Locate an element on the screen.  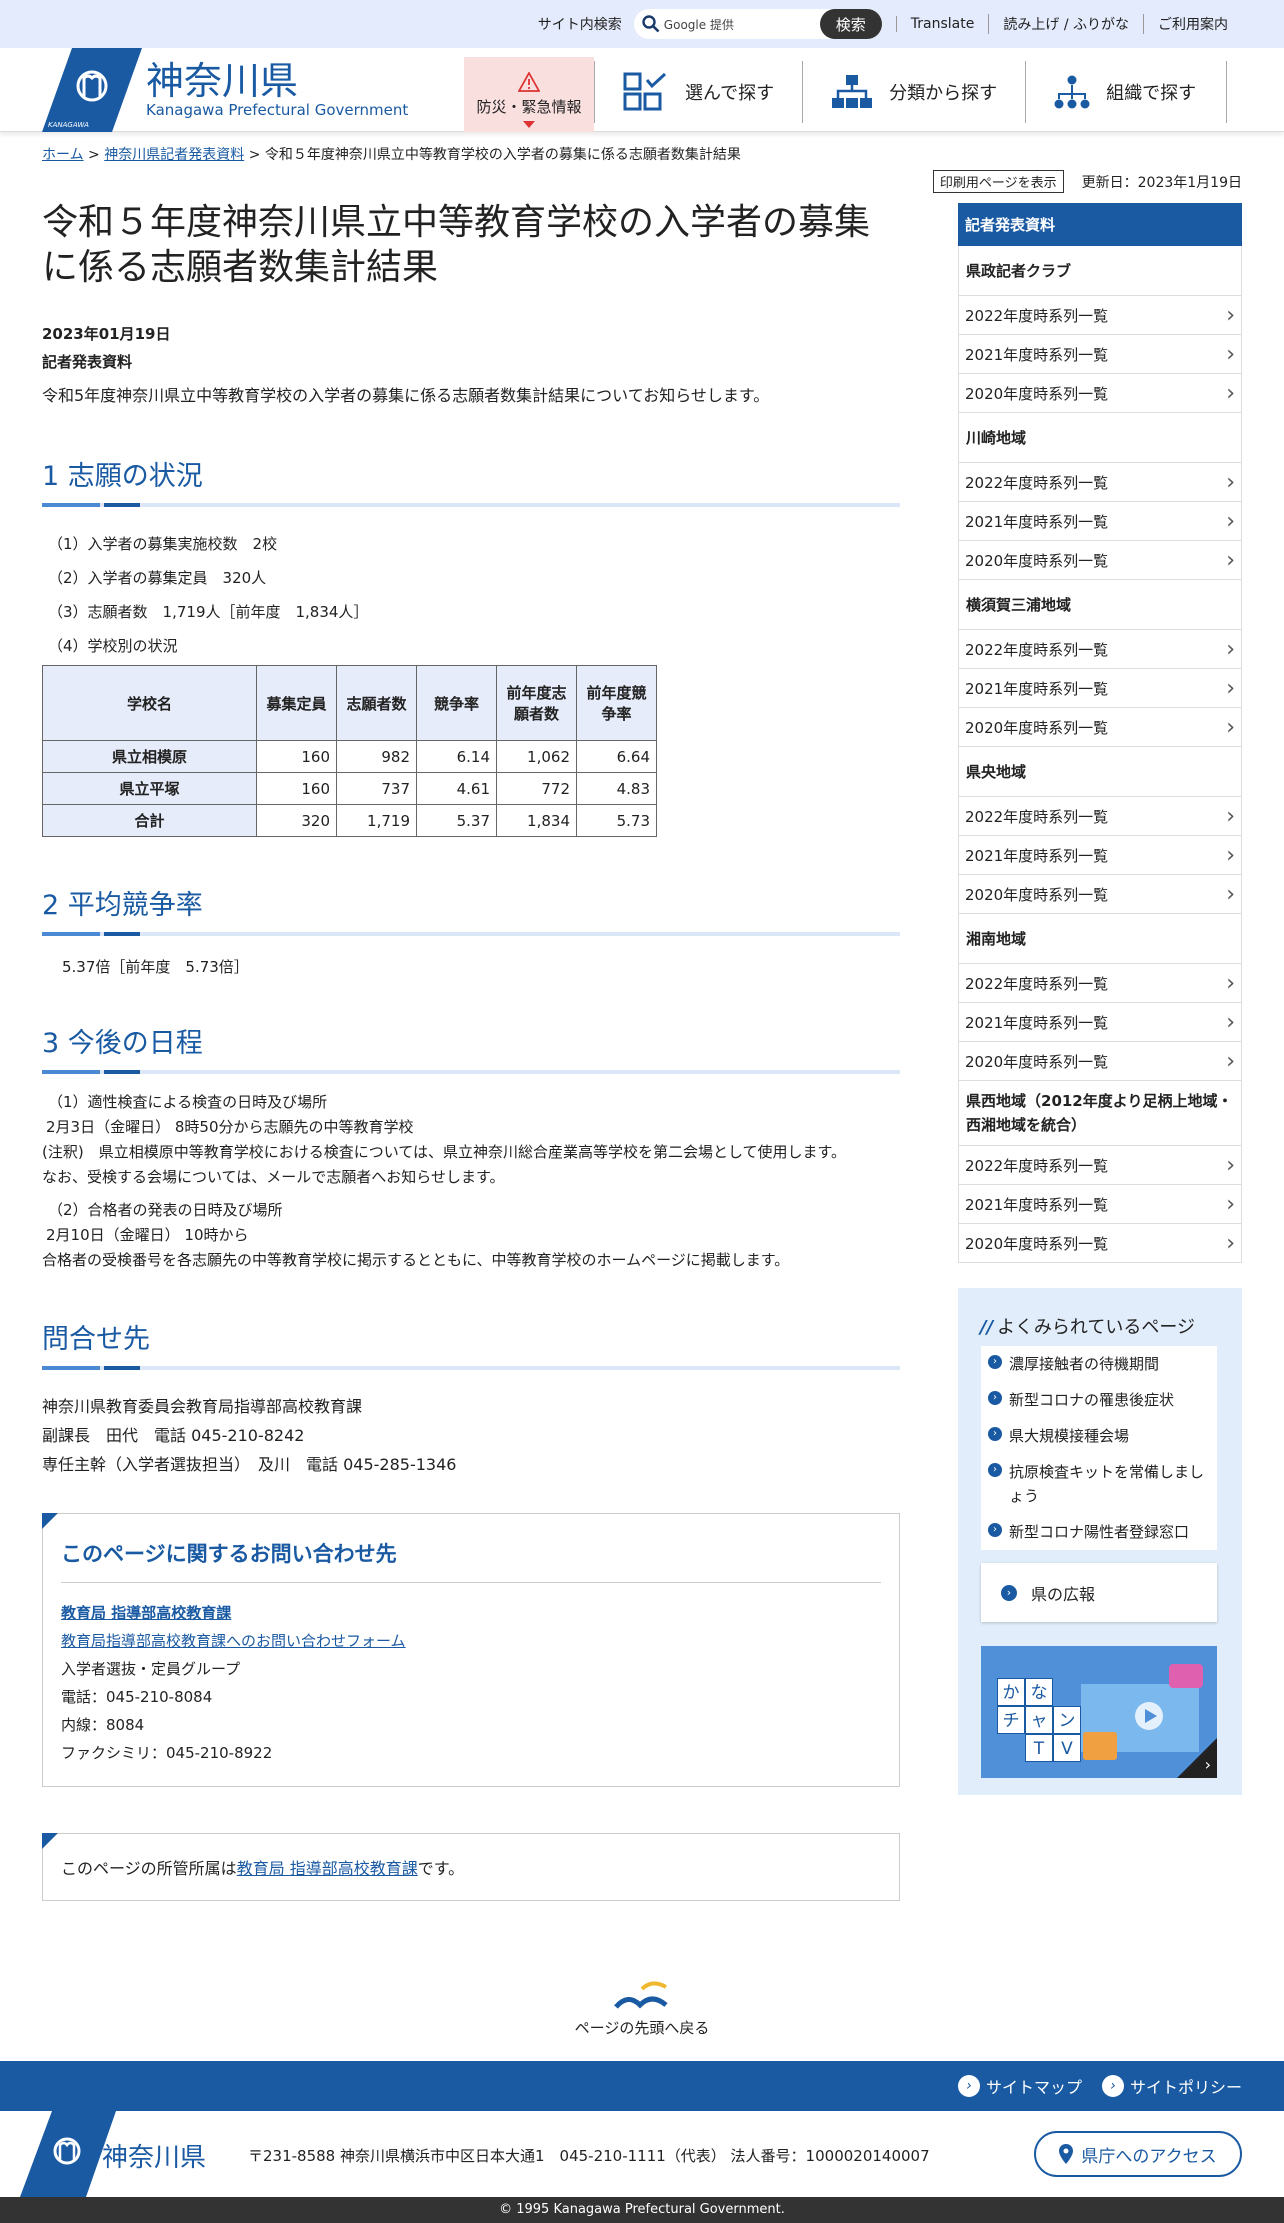
popular-item-label: 新型コロナの罹患後症状 is located at coordinates (1092, 1400).